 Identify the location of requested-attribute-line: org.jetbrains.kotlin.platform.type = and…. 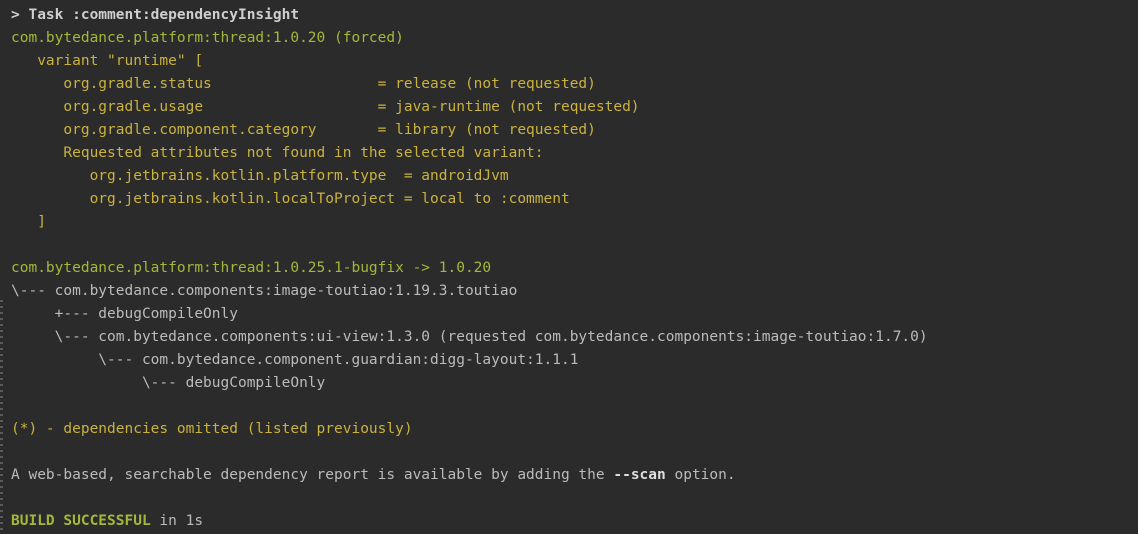
(260, 176).